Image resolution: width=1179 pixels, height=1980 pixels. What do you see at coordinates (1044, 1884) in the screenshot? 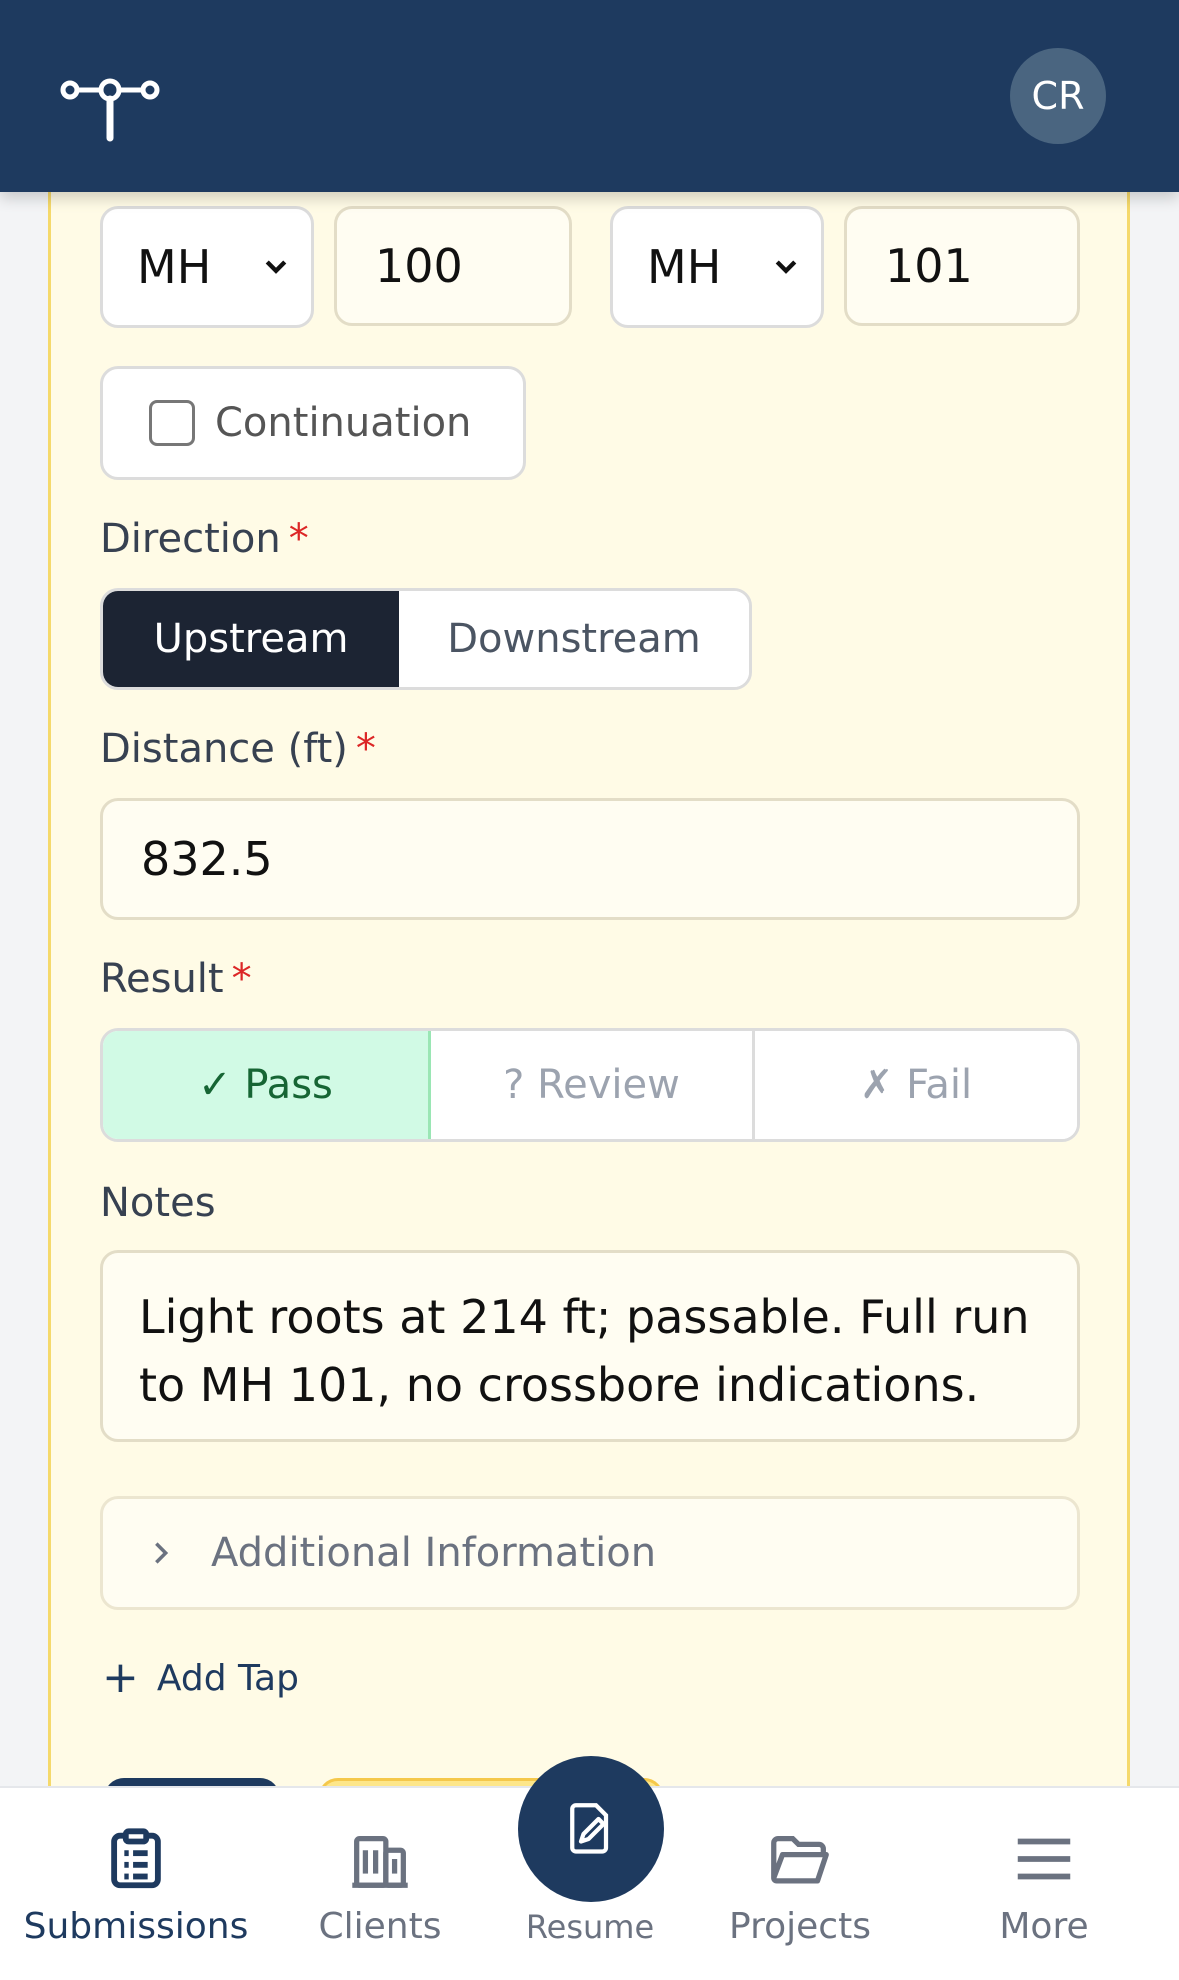
I see `nav-more: More` at bounding box center [1044, 1884].